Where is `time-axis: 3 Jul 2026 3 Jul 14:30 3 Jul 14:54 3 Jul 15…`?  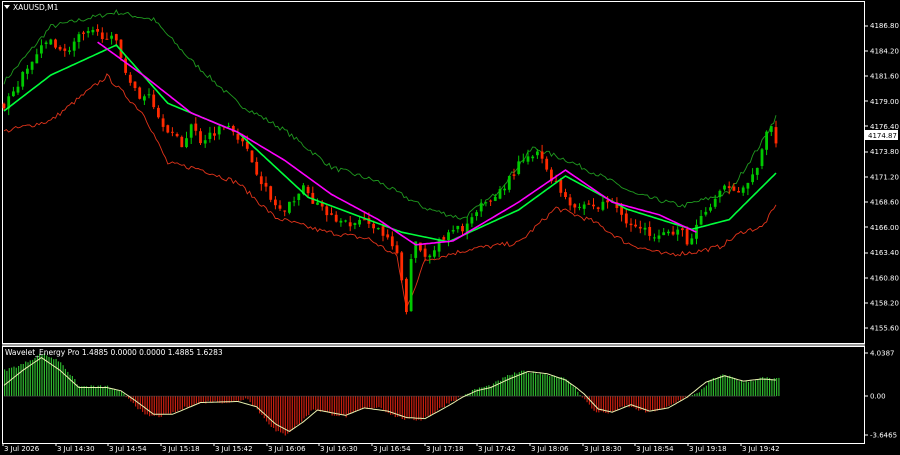 time-axis: 3 Jul 2026 3 Jul 14:30 3 Jul 14:54 3 Jul 15… is located at coordinates (391, 448).